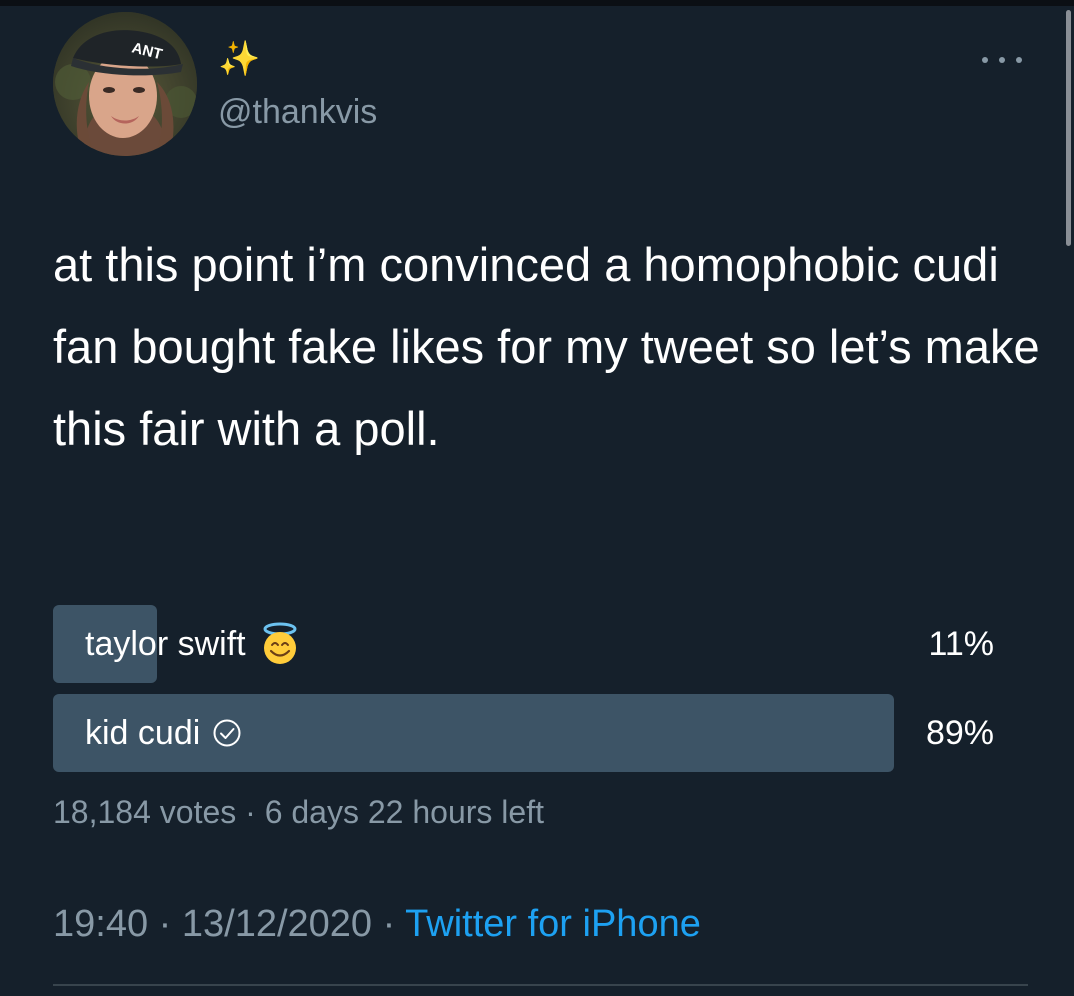 The height and width of the screenshot is (996, 1074). I want to click on scrollbar, so click(1068, 128).